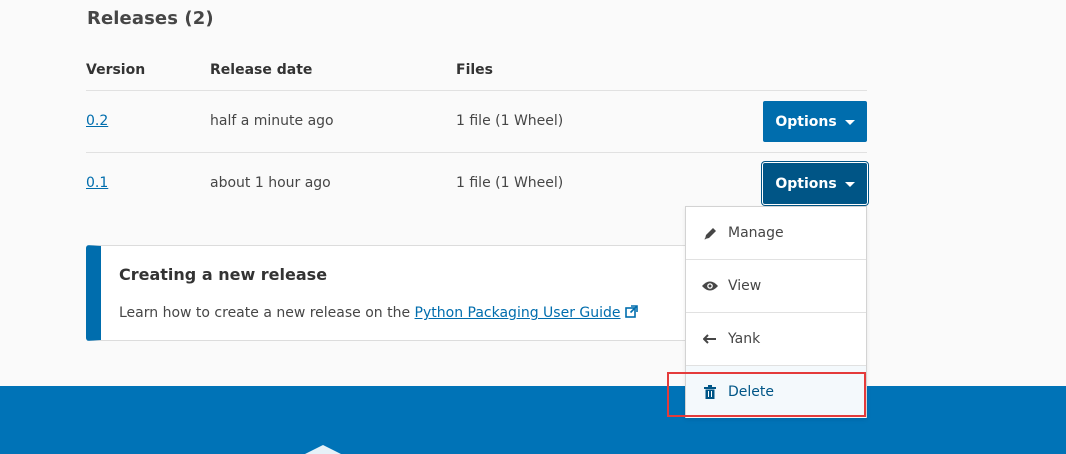  Describe the element at coordinates (270, 183) in the screenshot. I see `release-date: about 1 hour ago` at that location.